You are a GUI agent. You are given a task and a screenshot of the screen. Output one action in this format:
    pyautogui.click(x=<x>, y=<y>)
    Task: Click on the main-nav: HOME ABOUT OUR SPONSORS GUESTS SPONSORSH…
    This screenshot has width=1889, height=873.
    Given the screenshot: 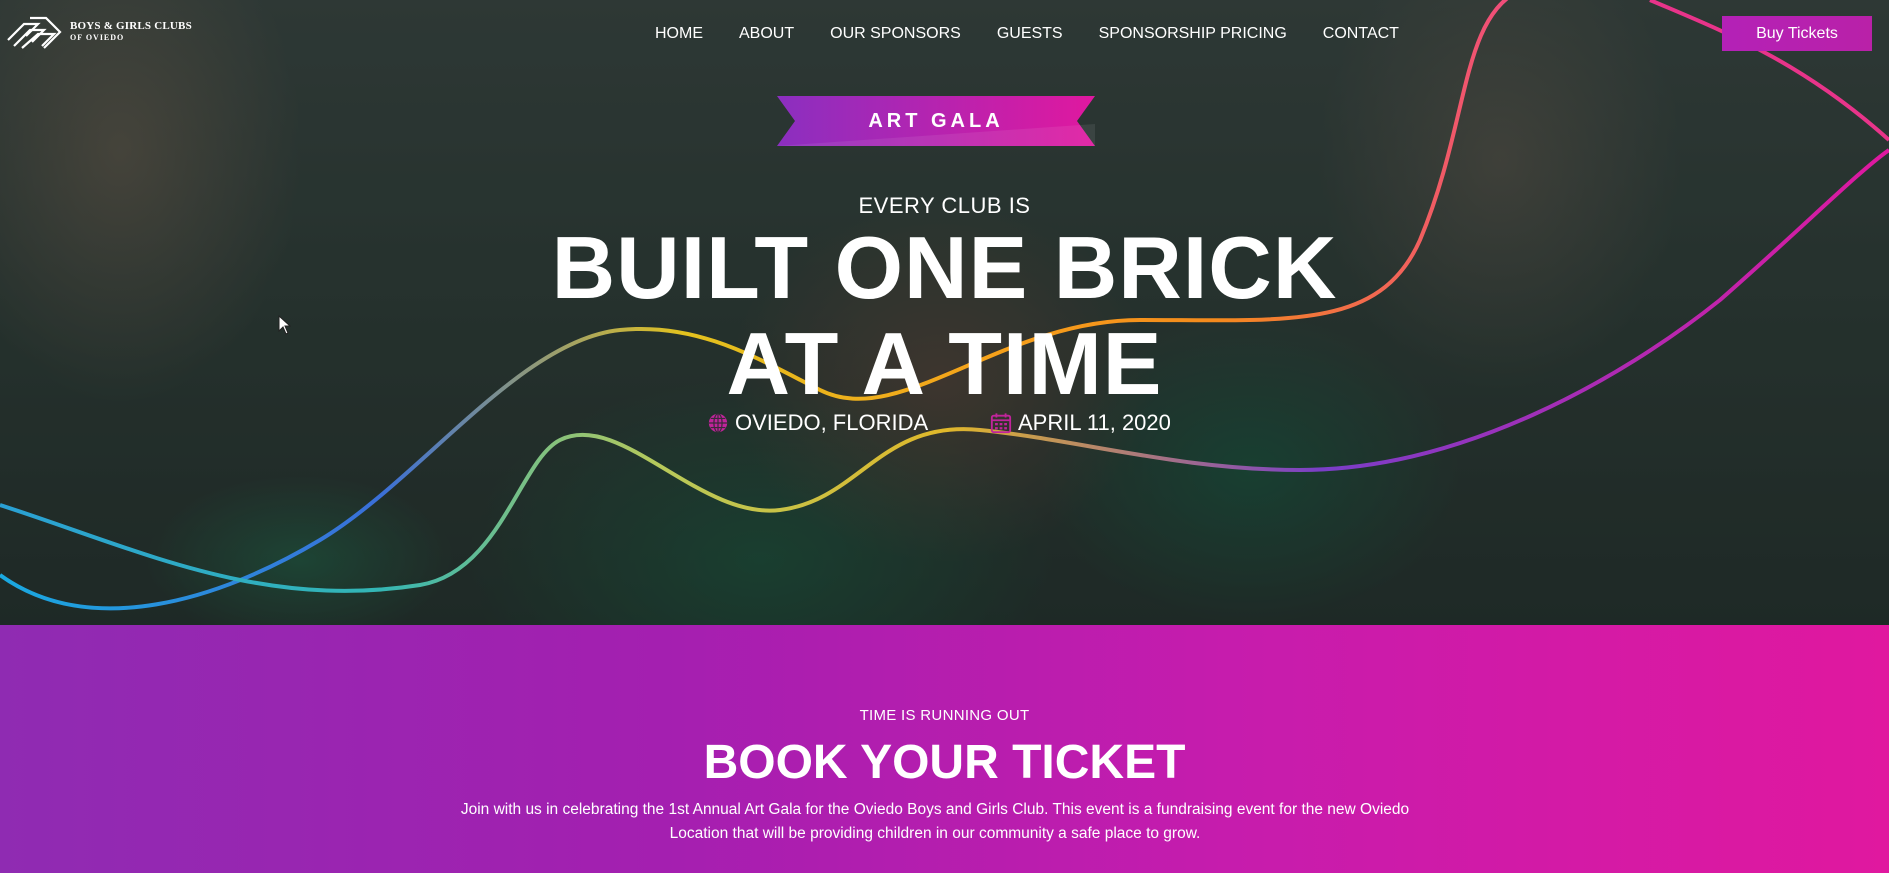 What is the action you would take?
    pyautogui.click(x=1027, y=34)
    